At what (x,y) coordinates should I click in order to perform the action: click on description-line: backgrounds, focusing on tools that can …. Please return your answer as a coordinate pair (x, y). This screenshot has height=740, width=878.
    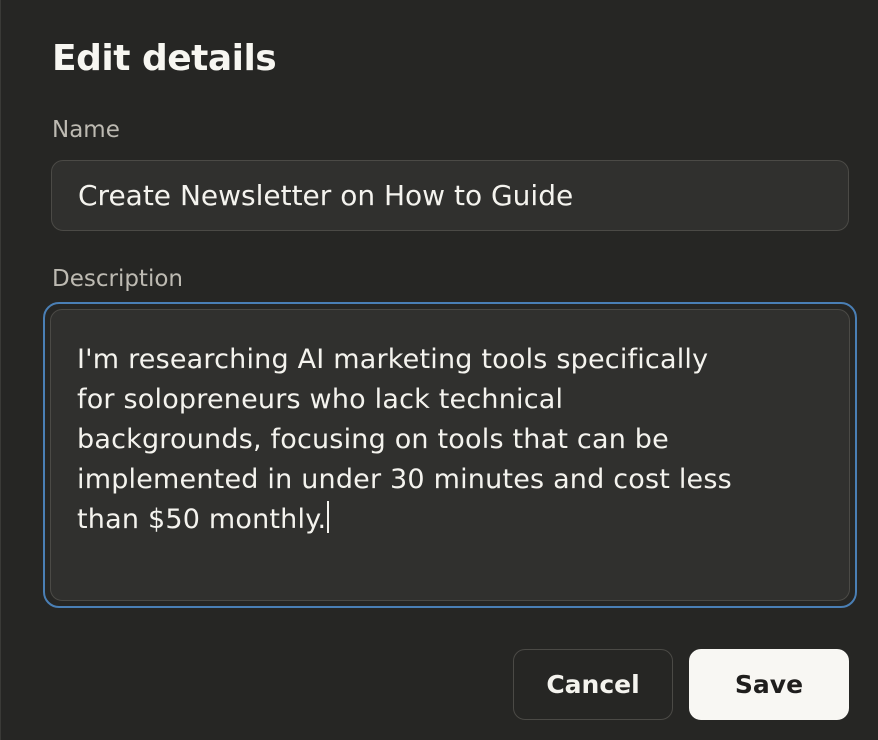
    Looking at the image, I should click on (373, 439).